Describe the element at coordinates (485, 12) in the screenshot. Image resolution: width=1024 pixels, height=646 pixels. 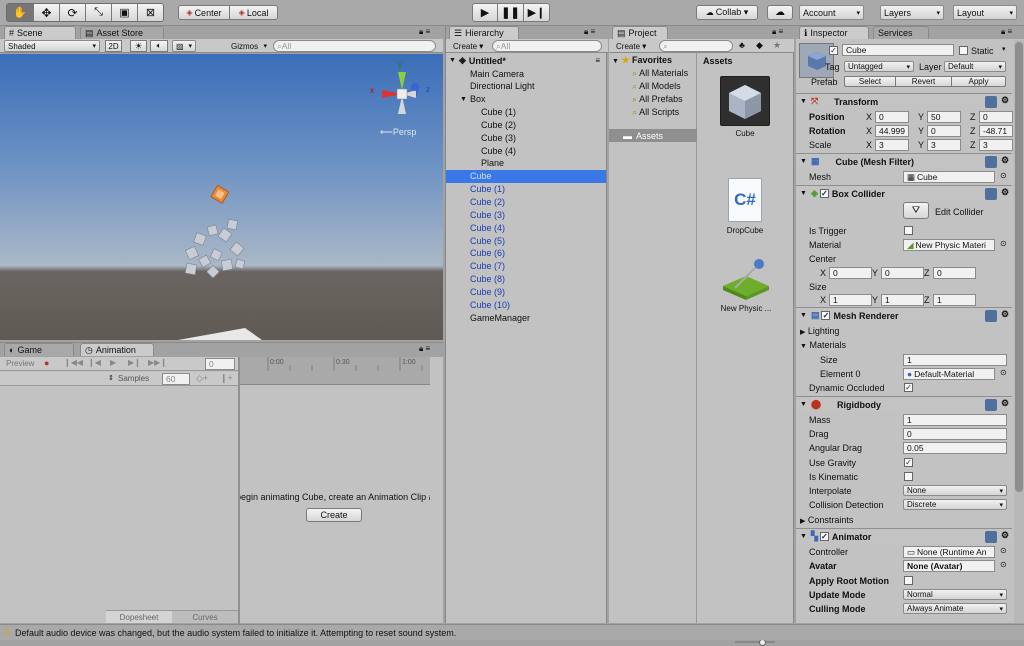
I see `play-button: ▶` at that location.